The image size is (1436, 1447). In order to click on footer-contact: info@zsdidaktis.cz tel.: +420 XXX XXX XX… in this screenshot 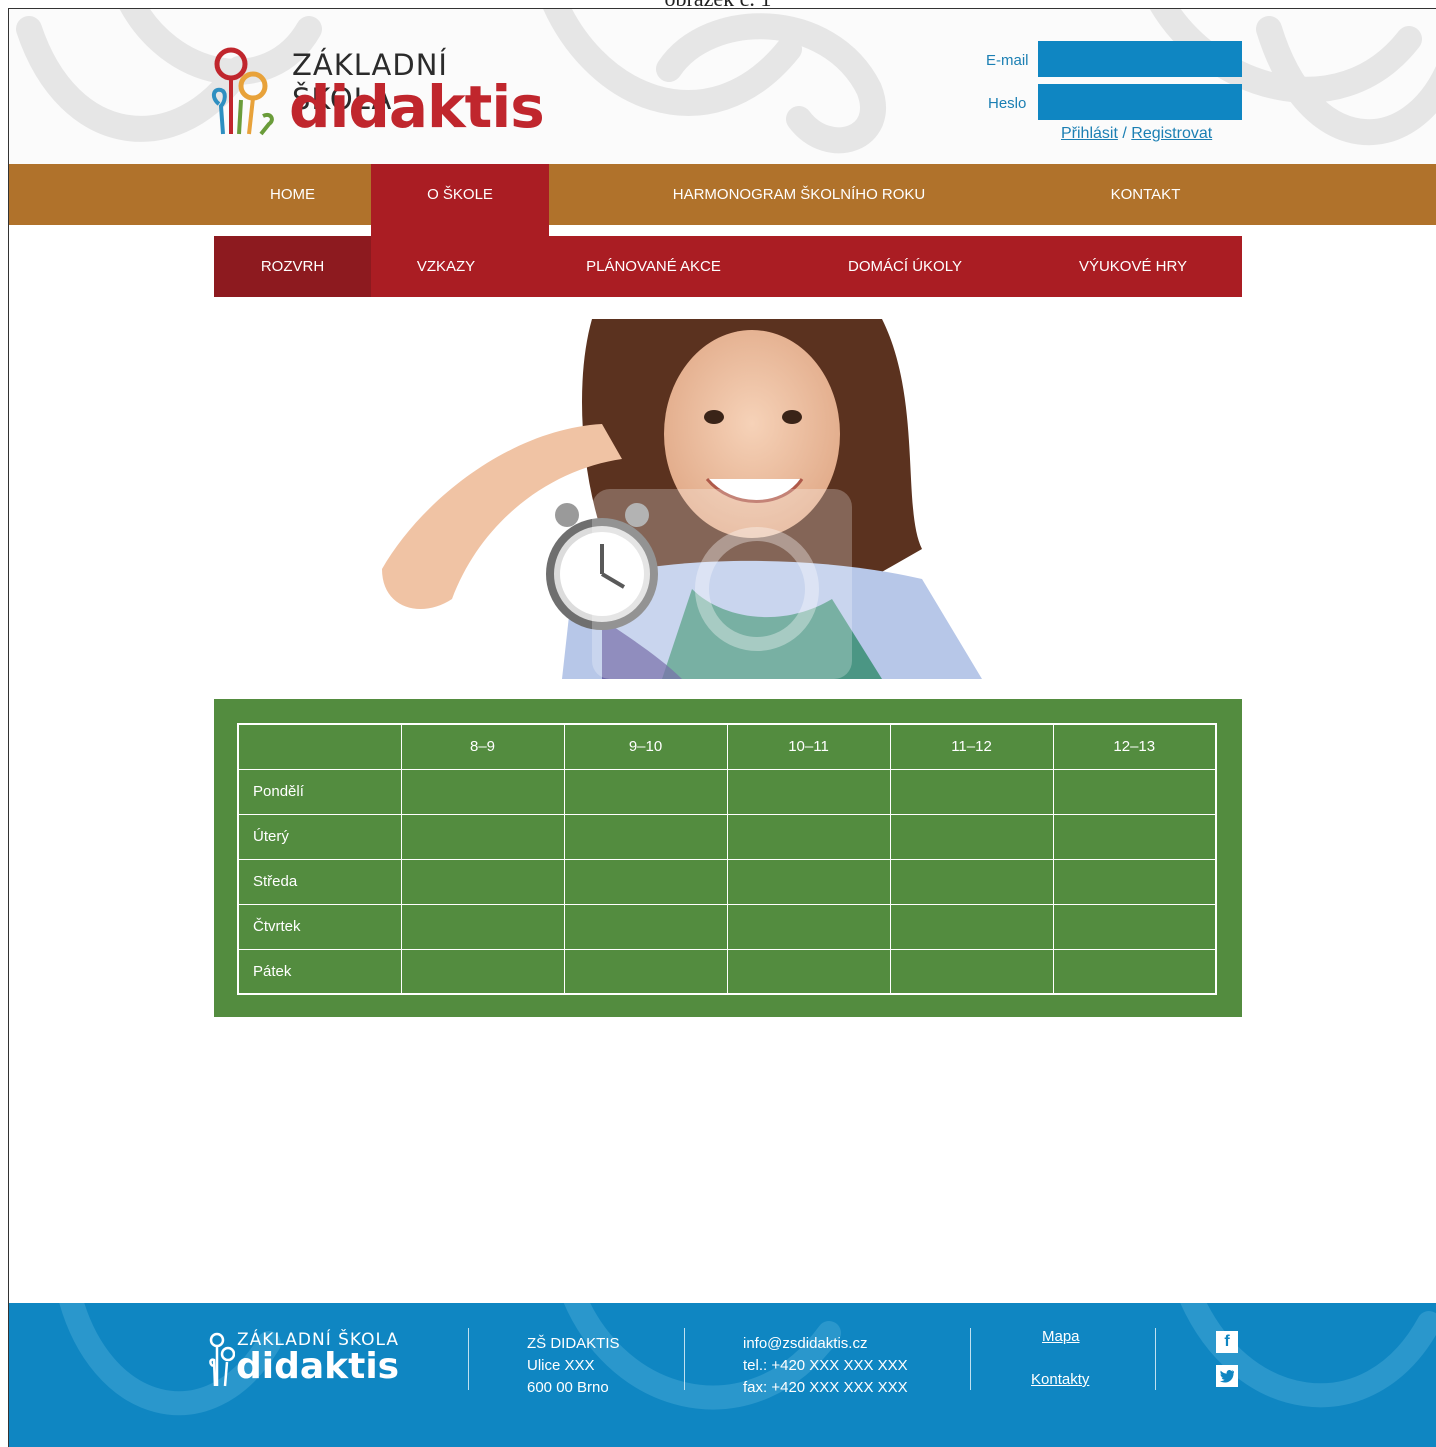, I will do `click(825, 1366)`.